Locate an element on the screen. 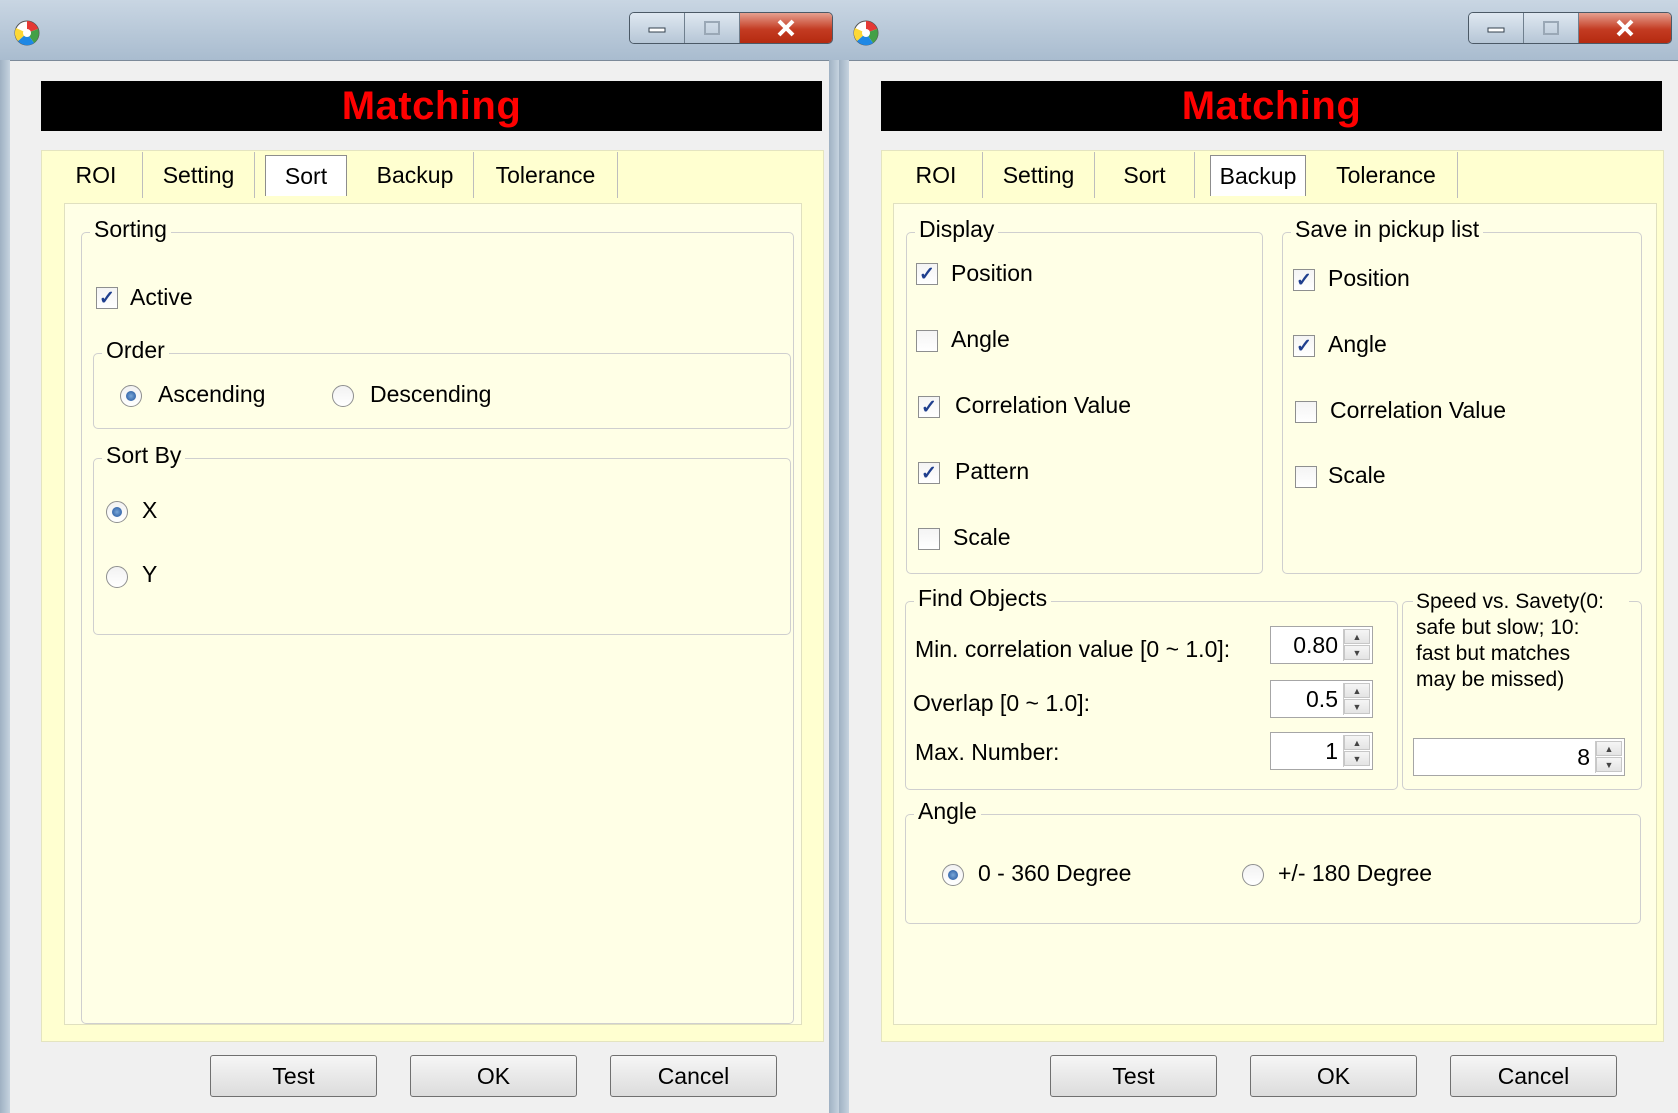  pickup-scale-checkbox is located at coordinates (1306, 477).